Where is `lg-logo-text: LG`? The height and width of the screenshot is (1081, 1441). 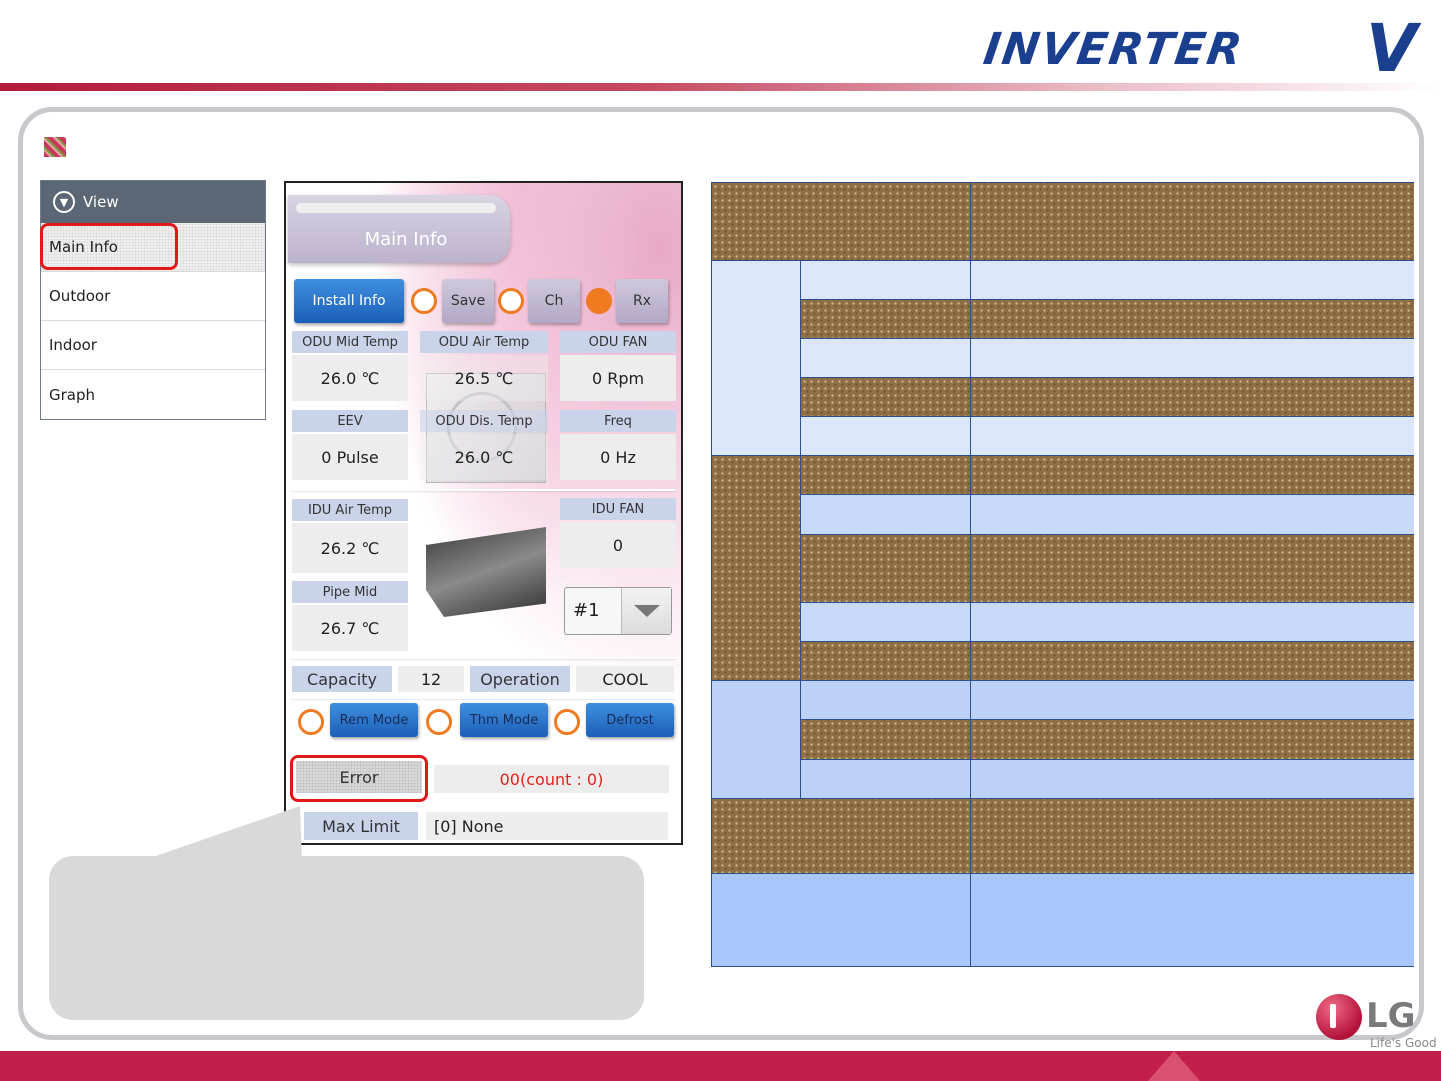 lg-logo-text: LG is located at coordinates (1391, 1016).